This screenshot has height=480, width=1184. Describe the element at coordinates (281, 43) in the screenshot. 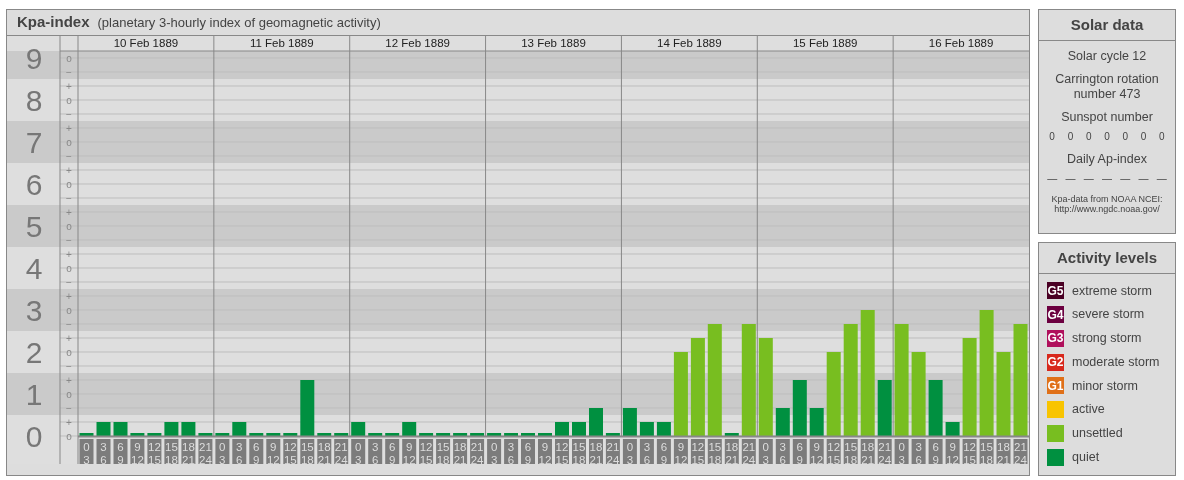

I see `date-label: 11 Feb 1889` at that location.